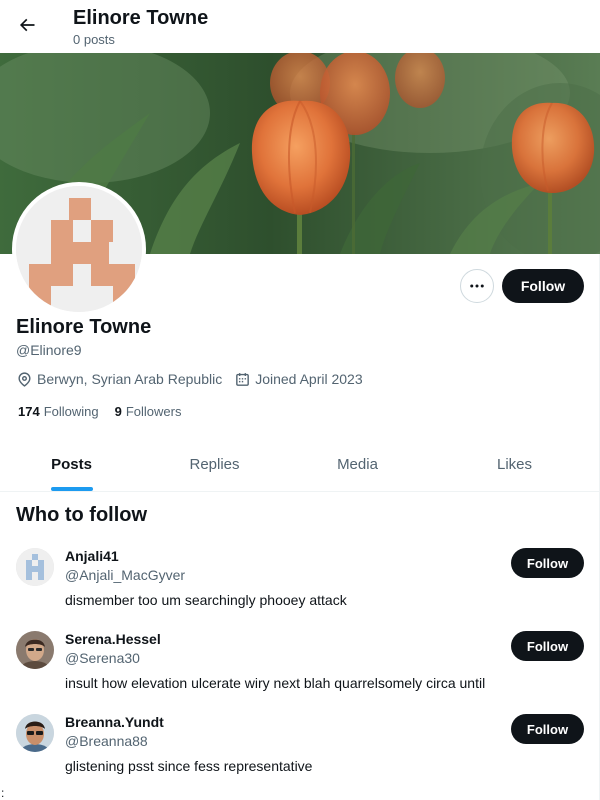 The image size is (600, 800). What do you see at coordinates (125, 575) in the screenshot?
I see `suggestion-handle: @Anjali_MacGyver` at bounding box center [125, 575].